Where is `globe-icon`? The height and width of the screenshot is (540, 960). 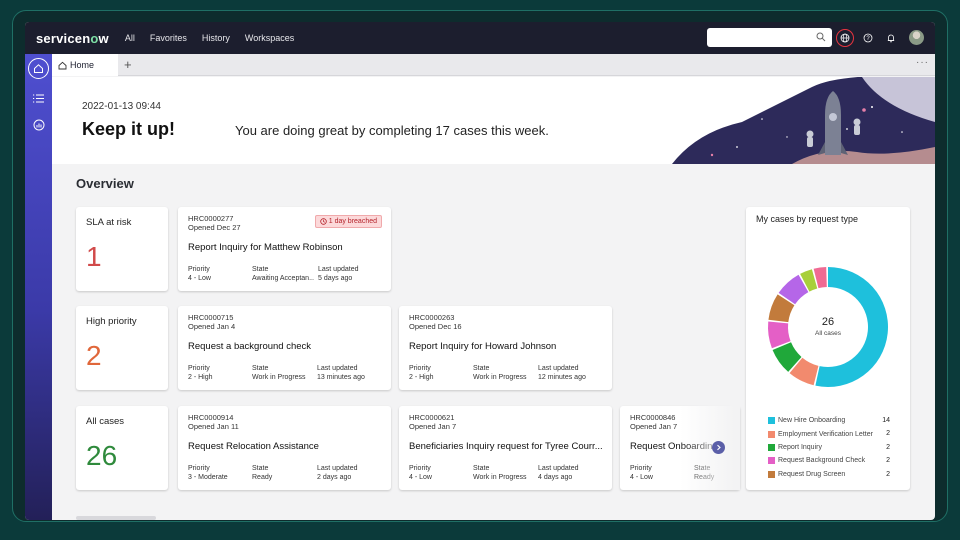
globe-icon is located at coordinates (845, 38).